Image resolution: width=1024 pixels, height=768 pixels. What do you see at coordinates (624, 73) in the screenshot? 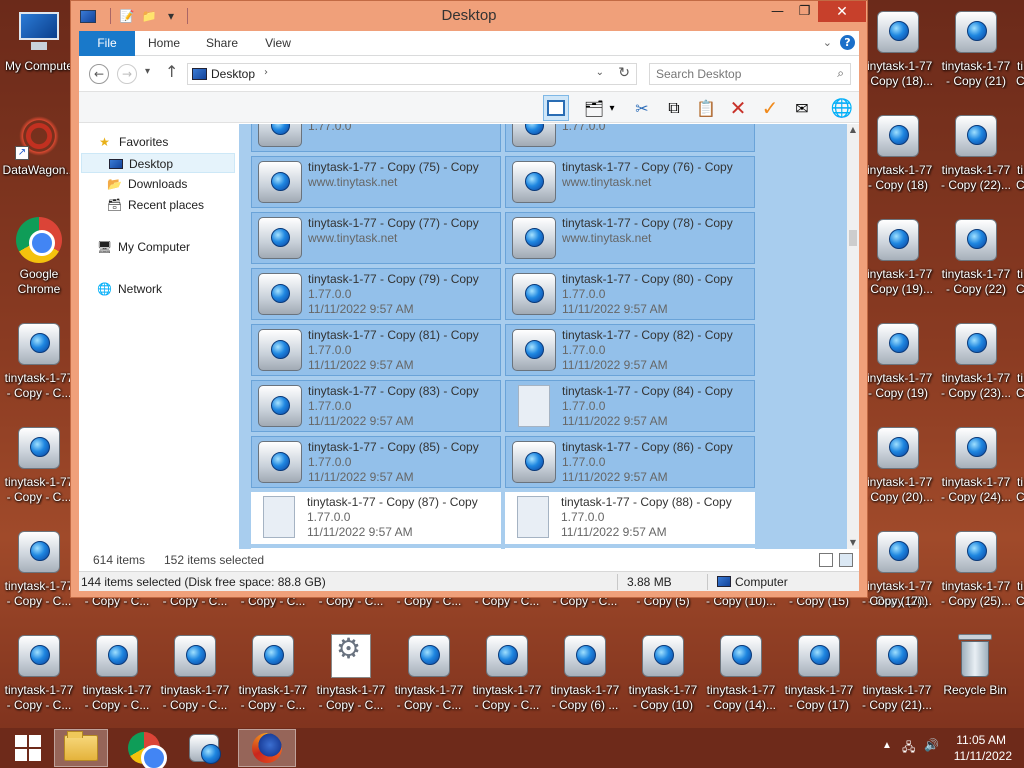
I see `refresh-icon: ↻` at bounding box center [624, 73].